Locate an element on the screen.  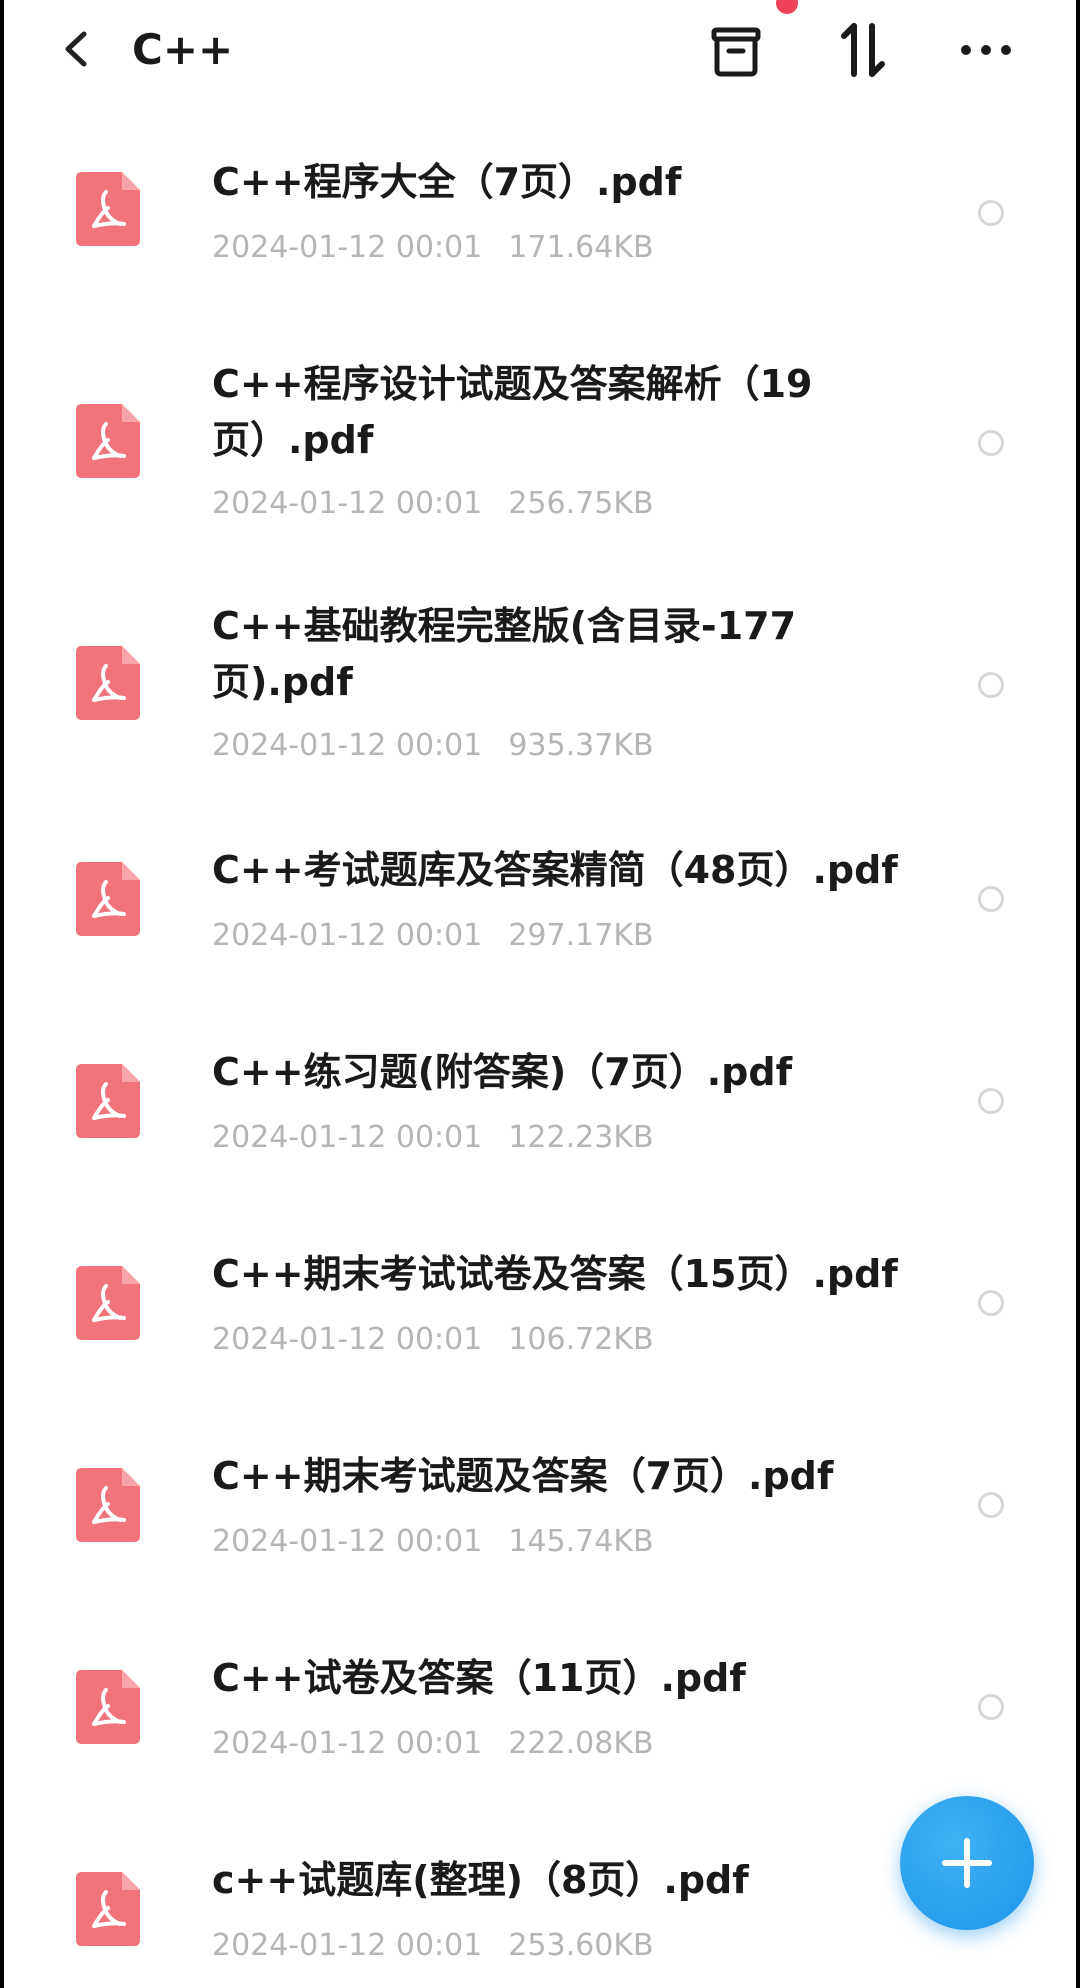
file-name: C++试卷及答案（11页）.pdf is located at coordinates (479, 1678).